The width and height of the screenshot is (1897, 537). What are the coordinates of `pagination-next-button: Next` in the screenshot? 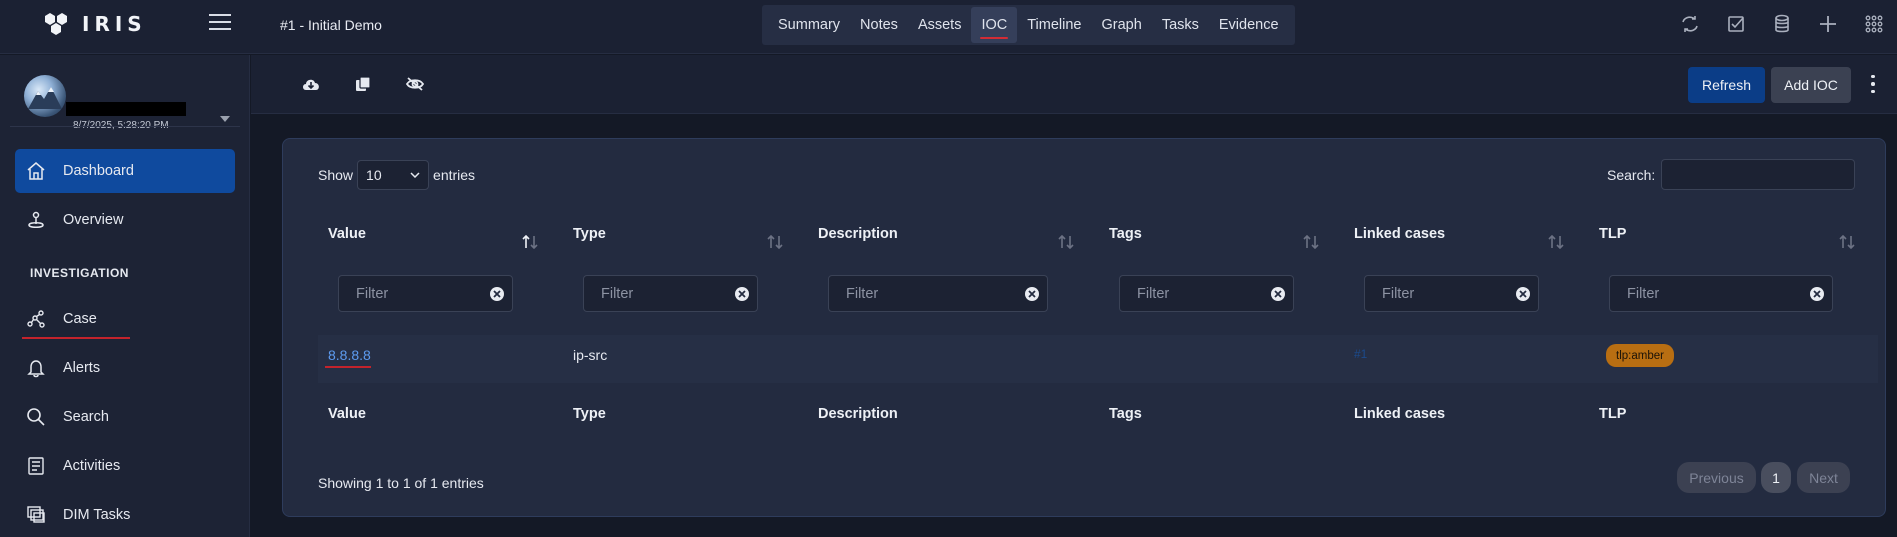 It's located at (1823, 477).